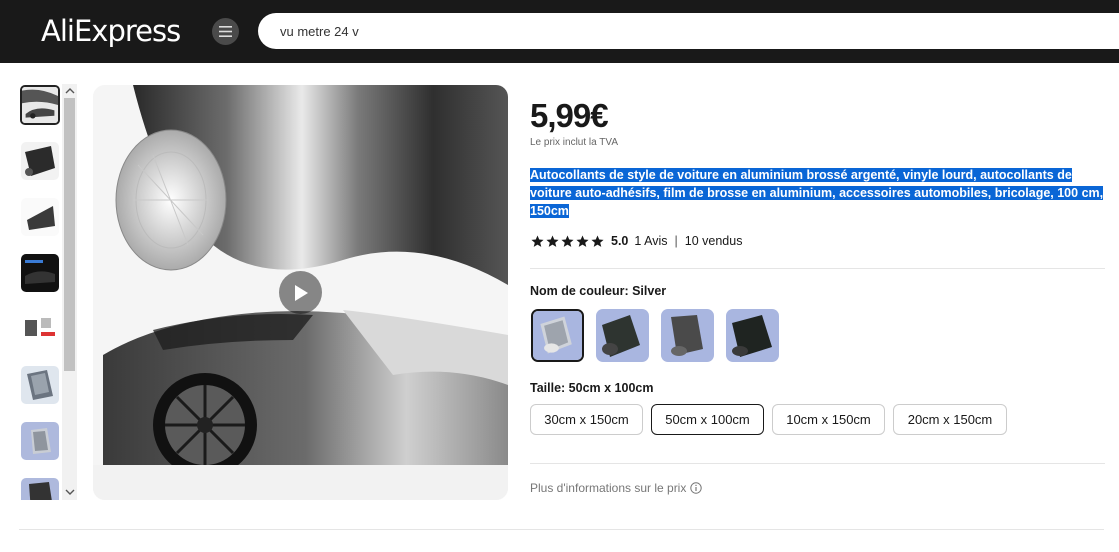  I want to click on chevron-down-icon, so click(70, 492).